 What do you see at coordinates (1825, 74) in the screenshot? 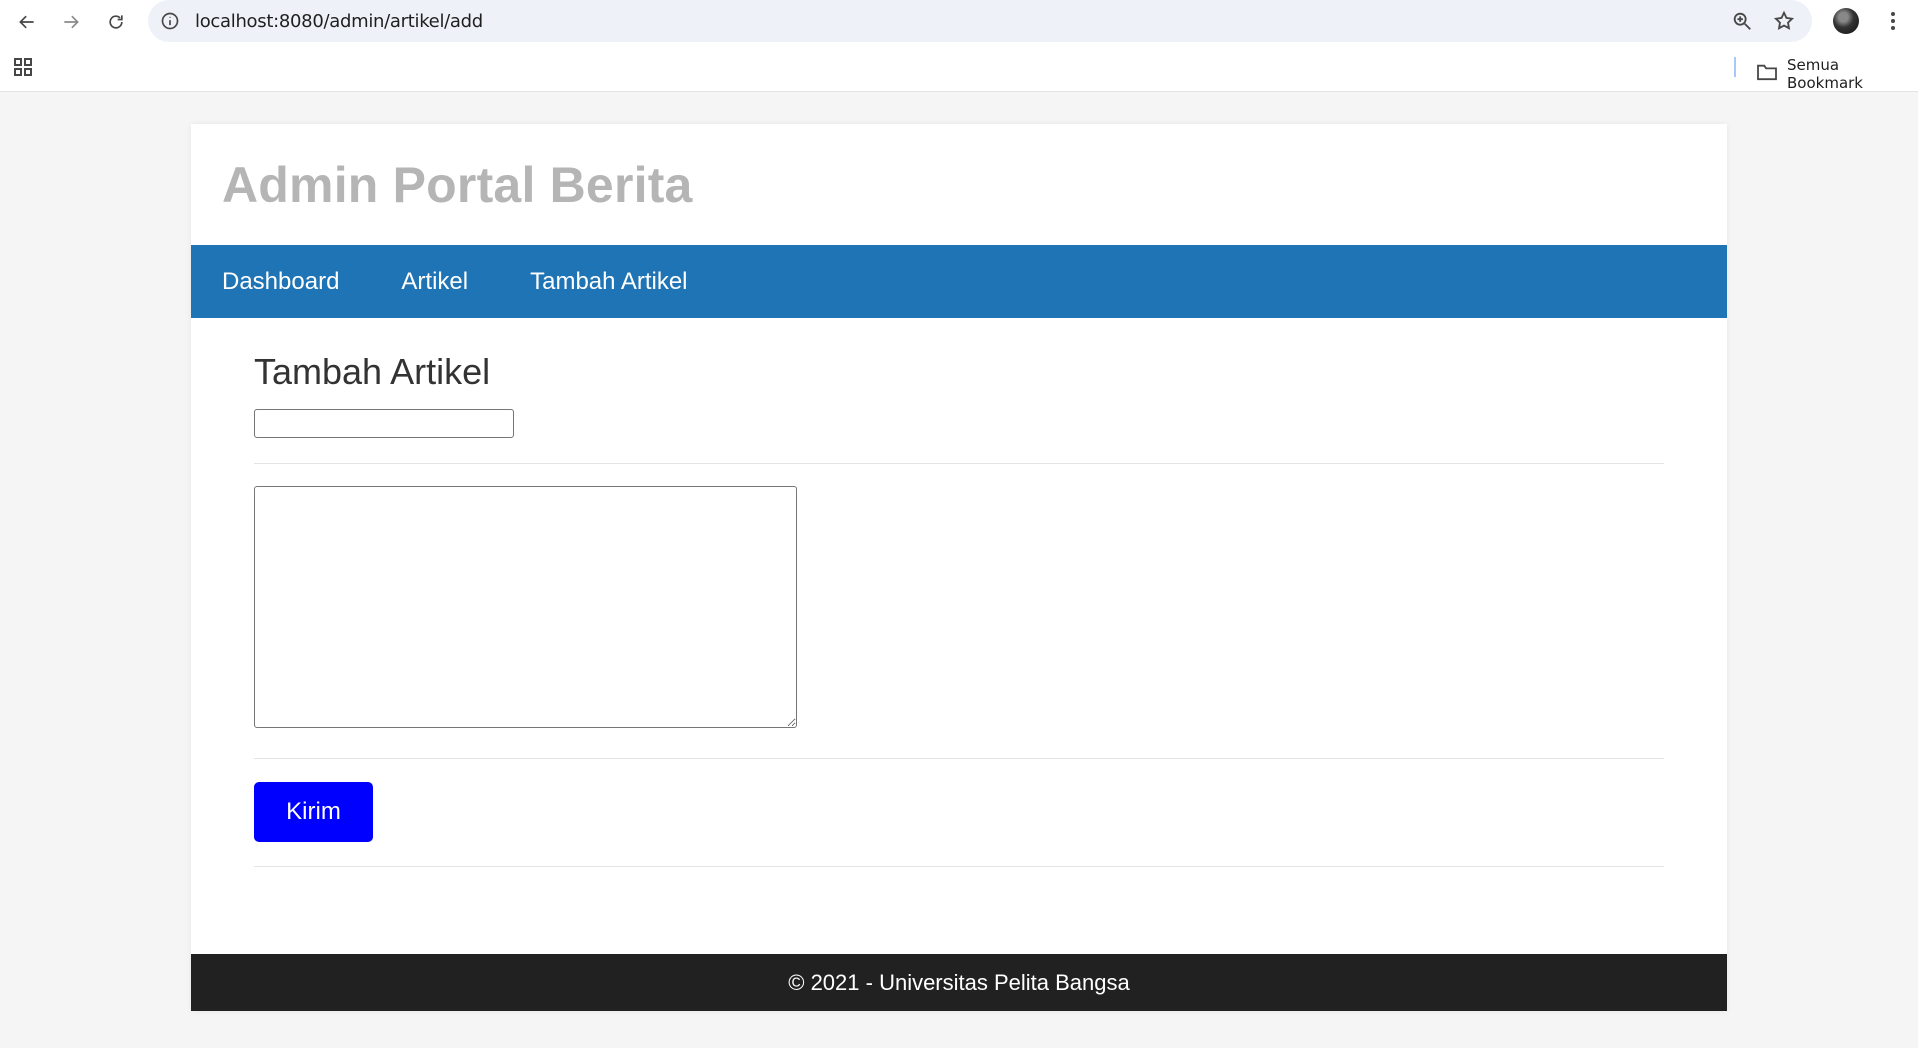
I see `all-bookmarks-label: Semua Bookmark` at bounding box center [1825, 74].